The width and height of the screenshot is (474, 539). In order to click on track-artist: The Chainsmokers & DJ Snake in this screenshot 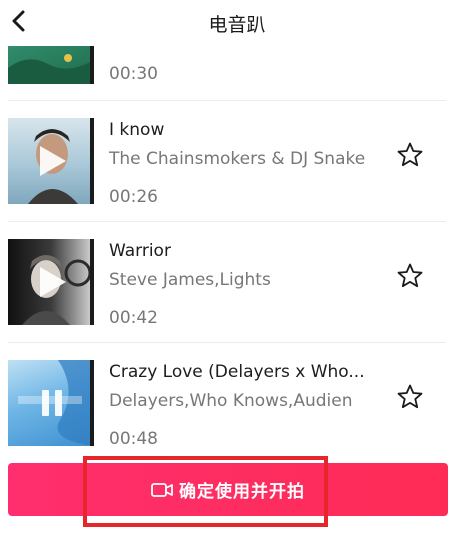, I will do `click(237, 159)`.